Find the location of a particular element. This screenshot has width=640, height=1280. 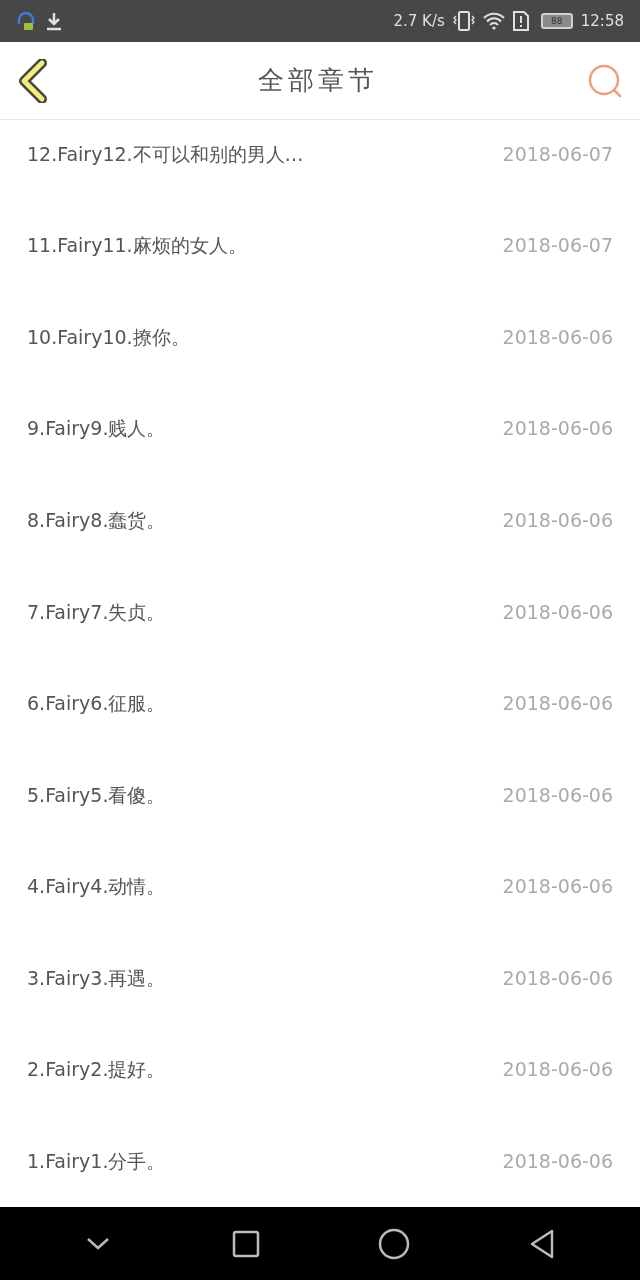

chapter-item: 7.Fairy7.失贞。 2018-06-06 is located at coordinates (320, 611).